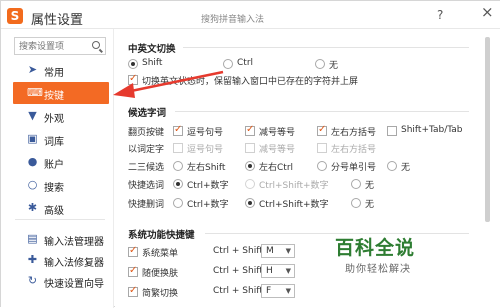  Describe the element at coordinates (392, 166) in the screenshot. I see `radio-row23-none` at that location.